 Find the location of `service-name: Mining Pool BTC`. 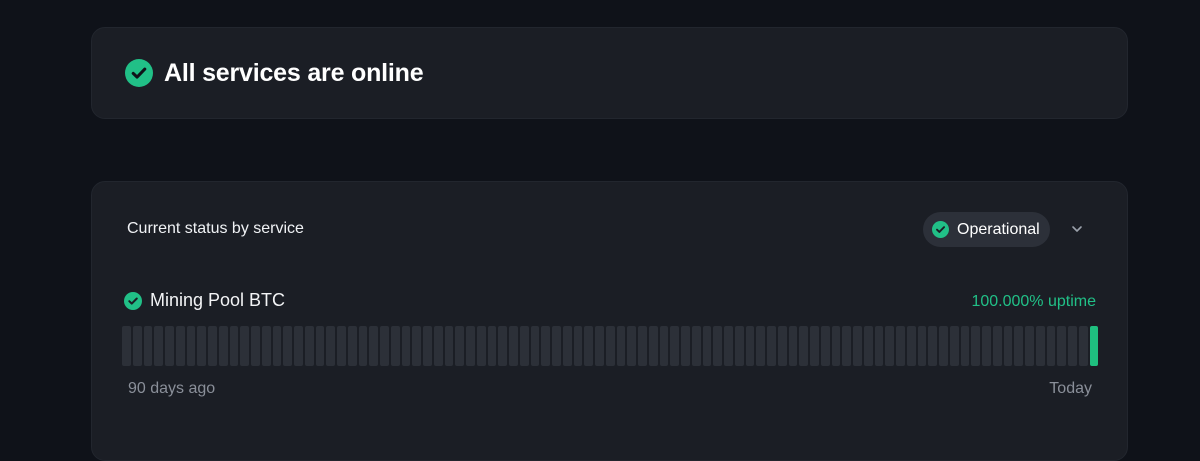

service-name: Mining Pool BTC is located at coordinates (218, 300).